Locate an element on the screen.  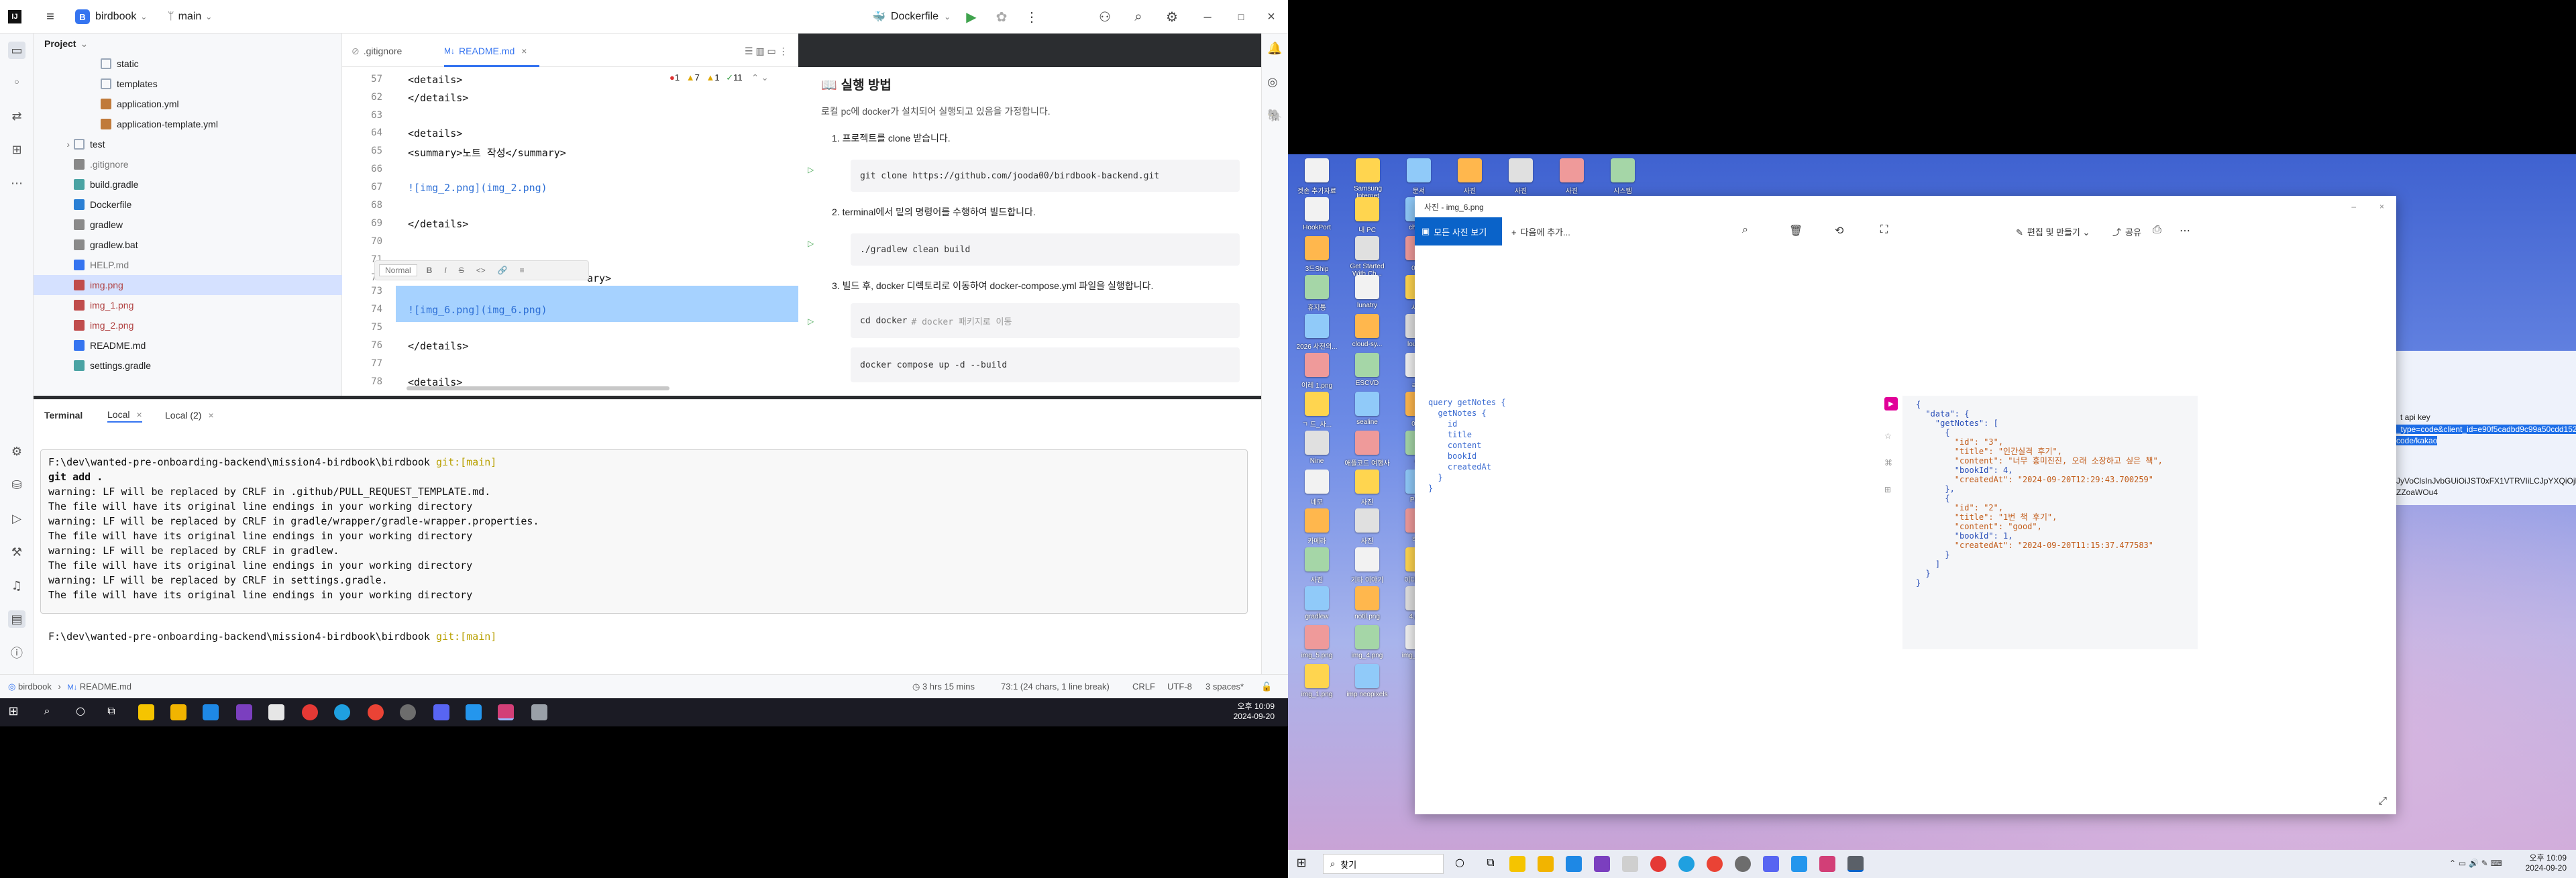
tree-item: application-template.yml is located at coordinates (188, 124).